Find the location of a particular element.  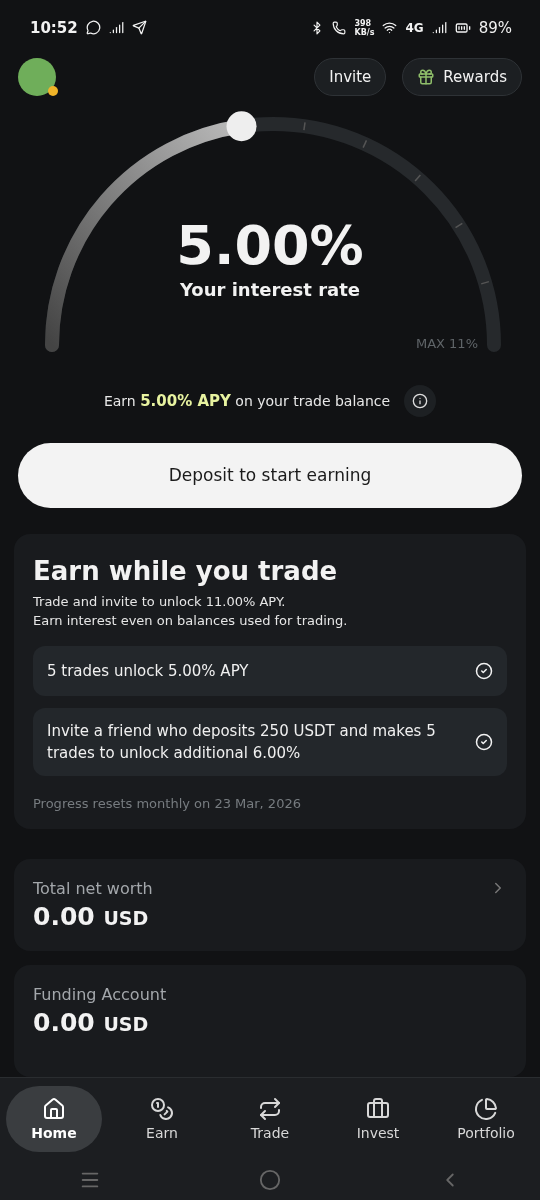

rate-caption: Your interest rate is located at coordinates (270, 289).